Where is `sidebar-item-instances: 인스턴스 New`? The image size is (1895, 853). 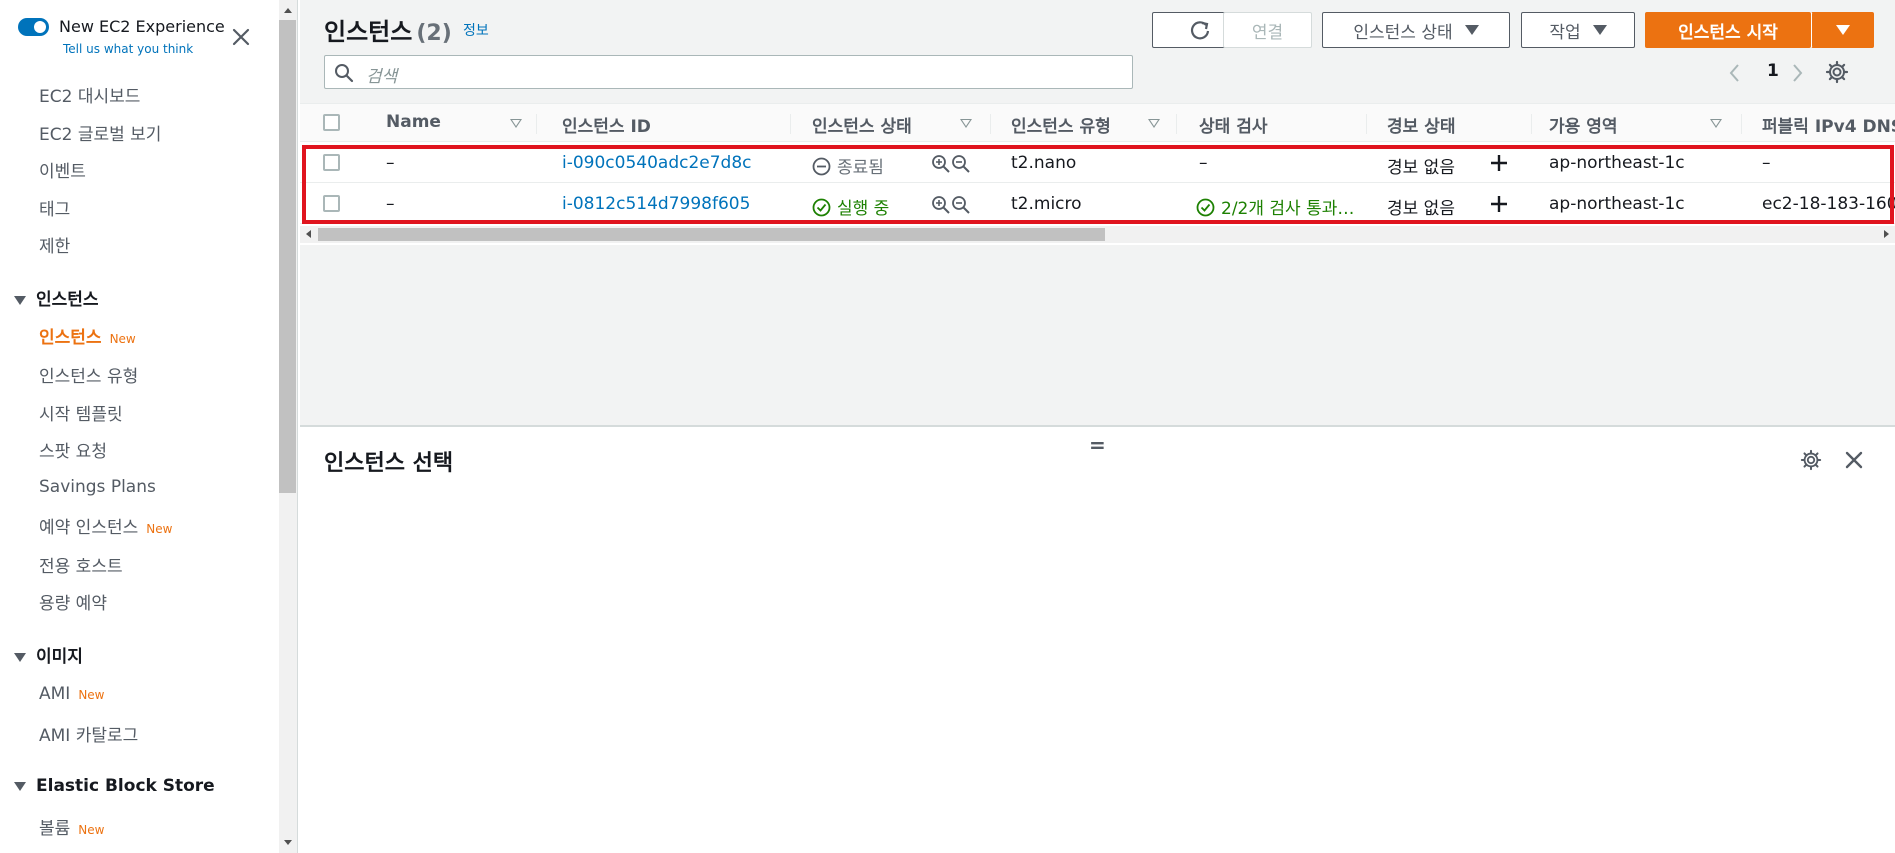
sidebar-item-instances: 인스턴스 New is located at coordinates (87, 335).